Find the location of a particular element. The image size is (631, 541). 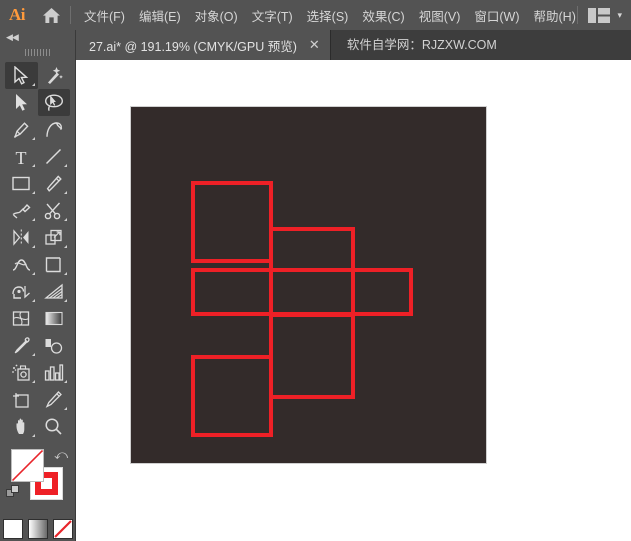

symbol-sprayer-tool is located at coordinates (21, 372).